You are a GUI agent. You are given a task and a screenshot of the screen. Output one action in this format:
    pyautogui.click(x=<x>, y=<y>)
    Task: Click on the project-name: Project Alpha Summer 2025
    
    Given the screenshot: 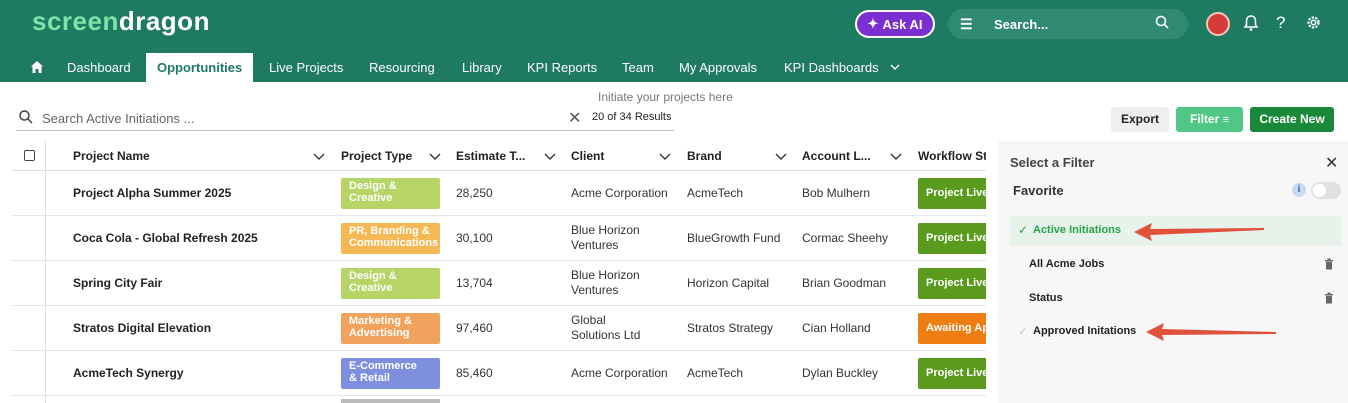 What is the action you would take?
    pyautogui.click(x=152, y=193)
    